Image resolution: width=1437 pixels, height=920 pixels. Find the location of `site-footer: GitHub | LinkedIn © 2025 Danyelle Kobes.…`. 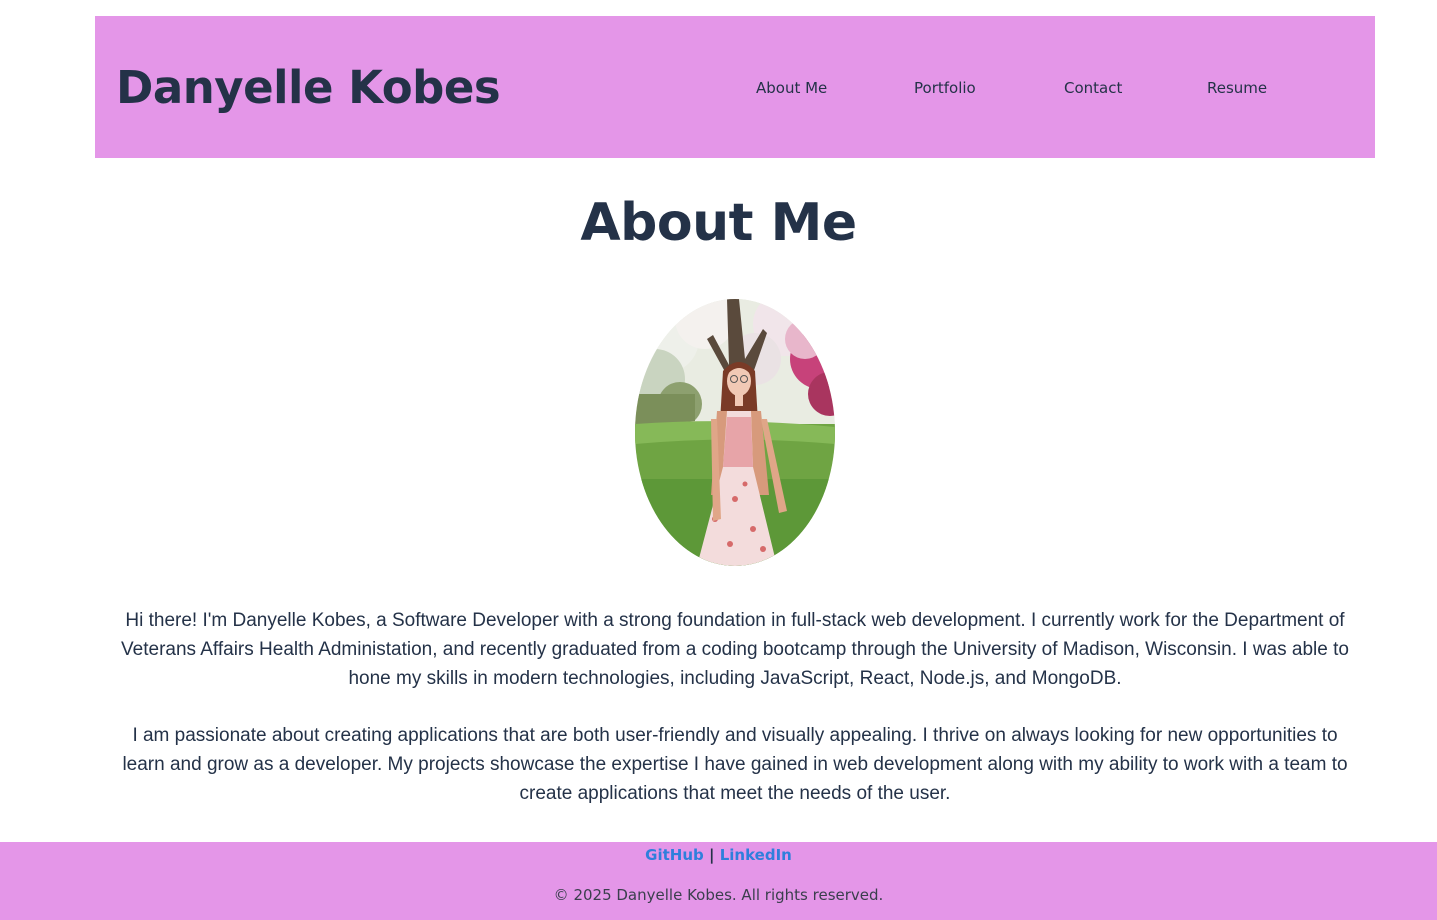

site-footer: GitHub | LinkedIn © 2025 Danyelle Kobes.… is located at coordinates (718, 881).